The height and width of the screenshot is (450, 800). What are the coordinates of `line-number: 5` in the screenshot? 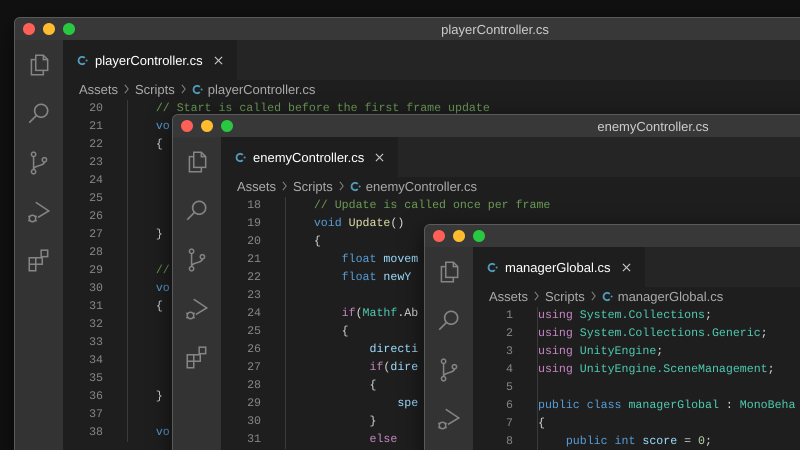 It's located at (509, 388).